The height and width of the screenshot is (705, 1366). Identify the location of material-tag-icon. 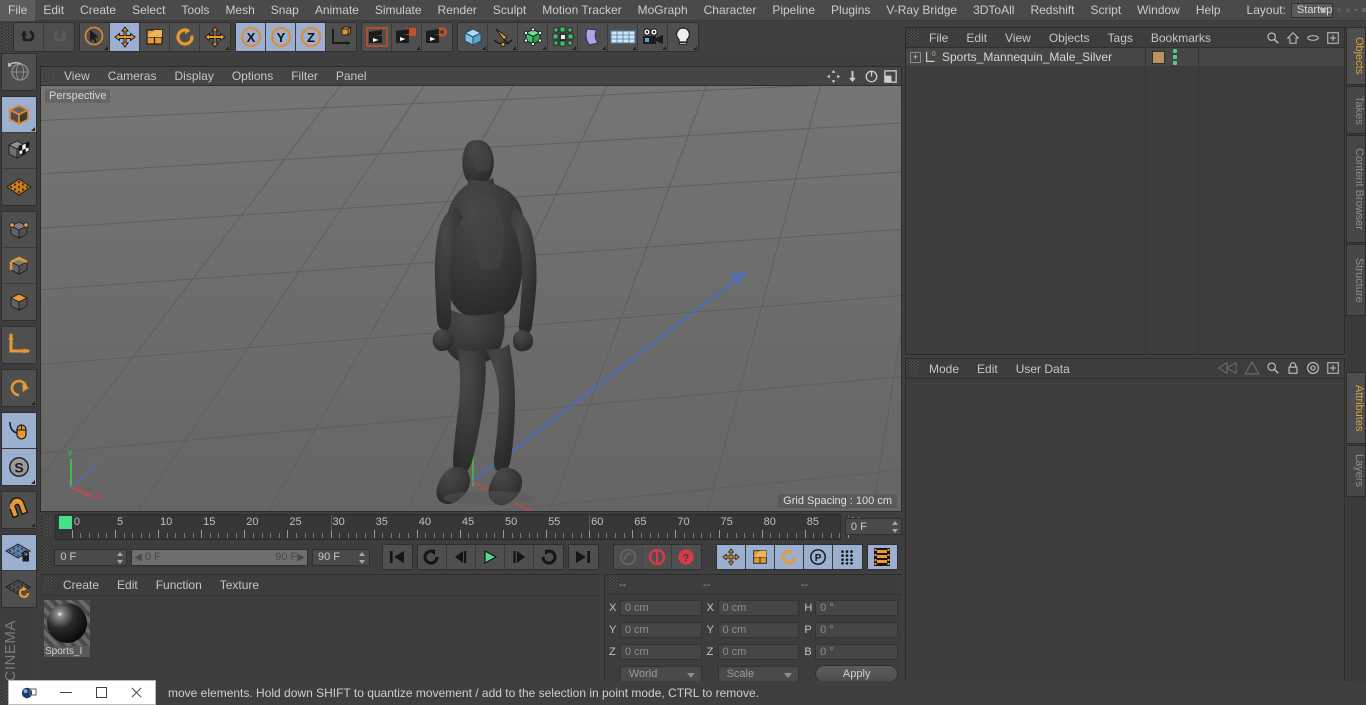
(1158, 57).